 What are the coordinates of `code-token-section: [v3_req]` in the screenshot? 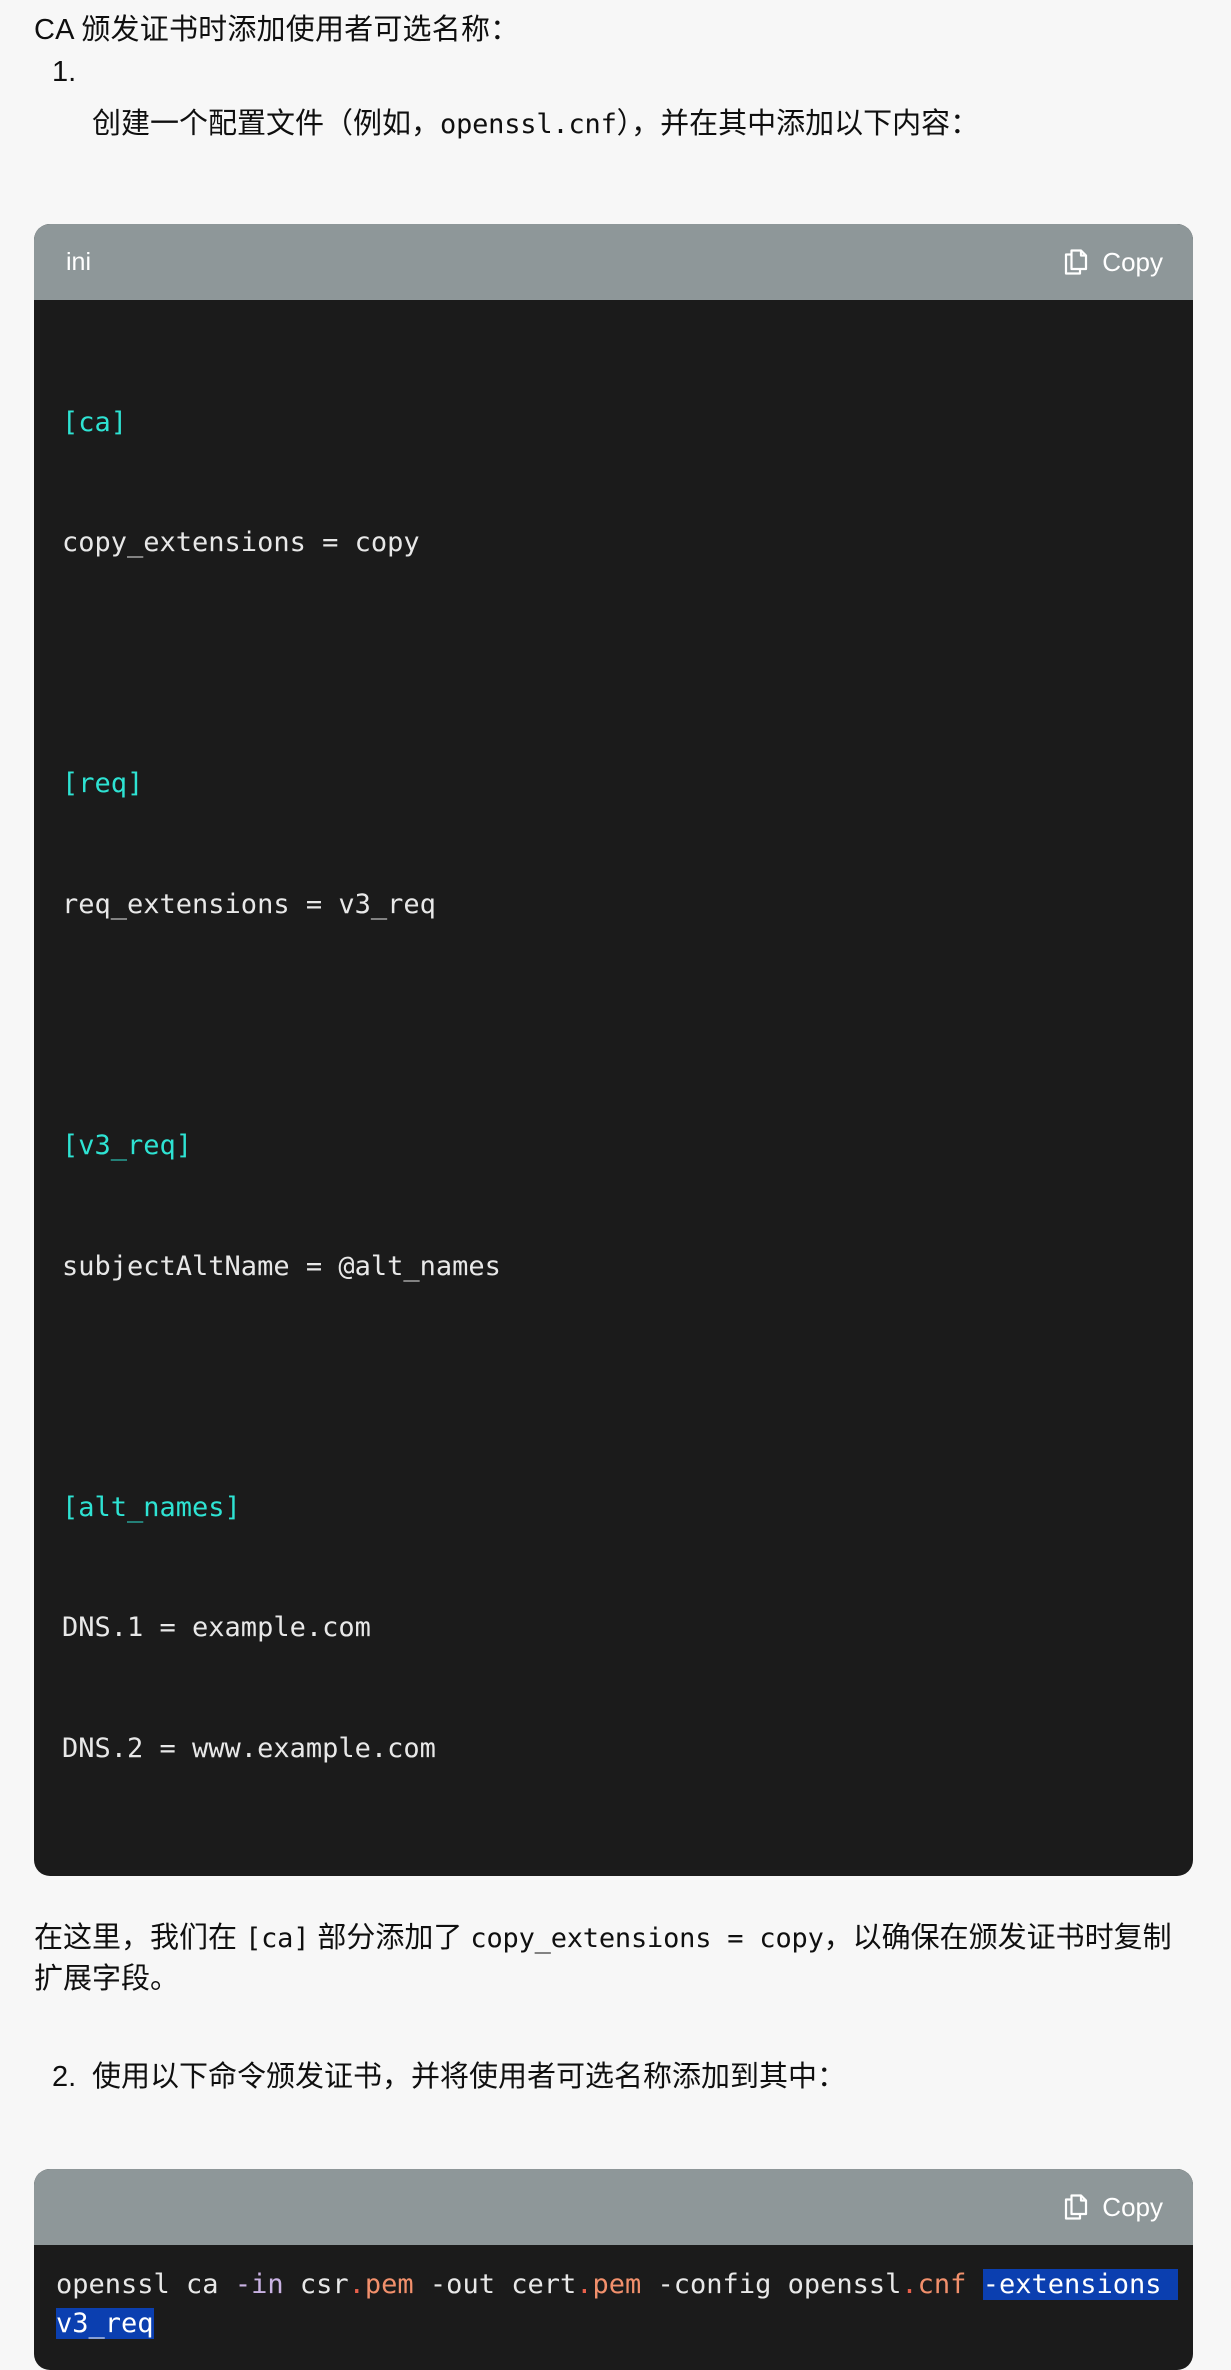 It's located at (127, 1146).